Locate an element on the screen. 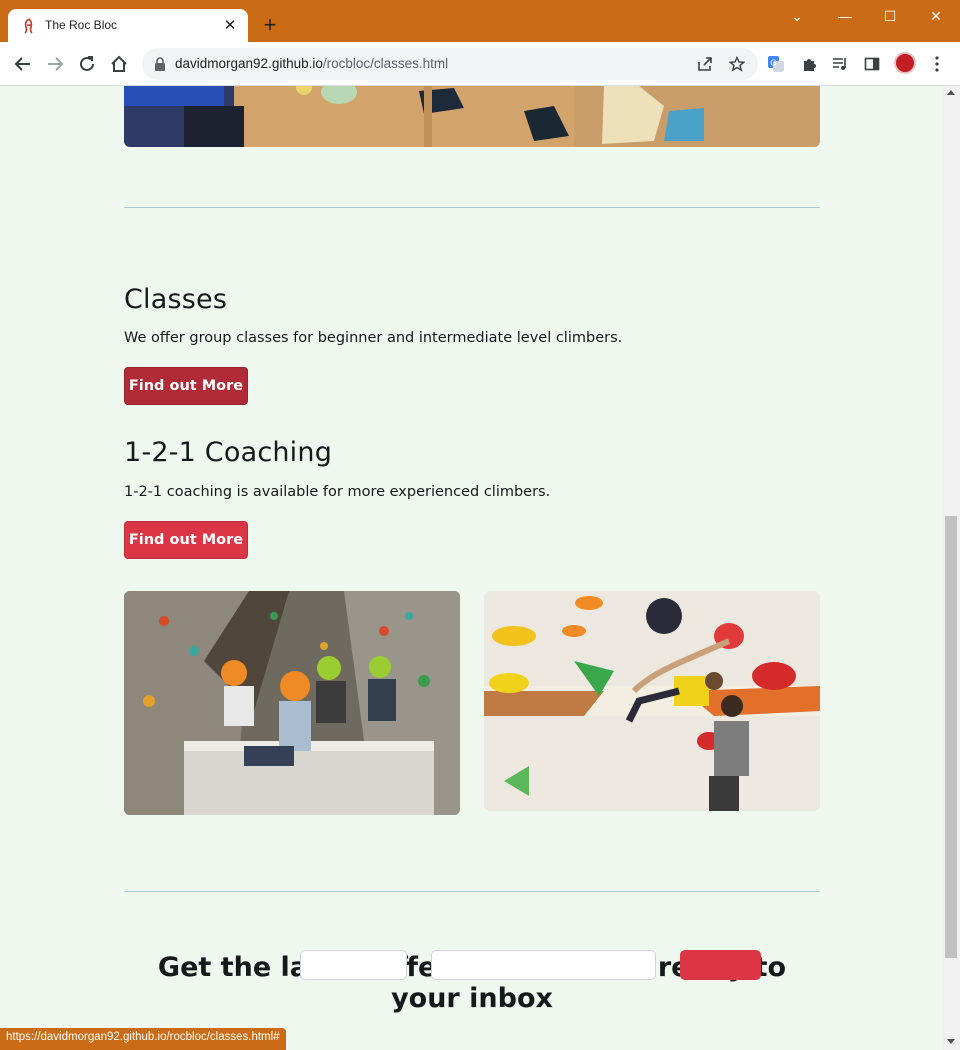 The width and height of the screenshot is (960, 1050). reload-icon is located at coordinates (87, 63).